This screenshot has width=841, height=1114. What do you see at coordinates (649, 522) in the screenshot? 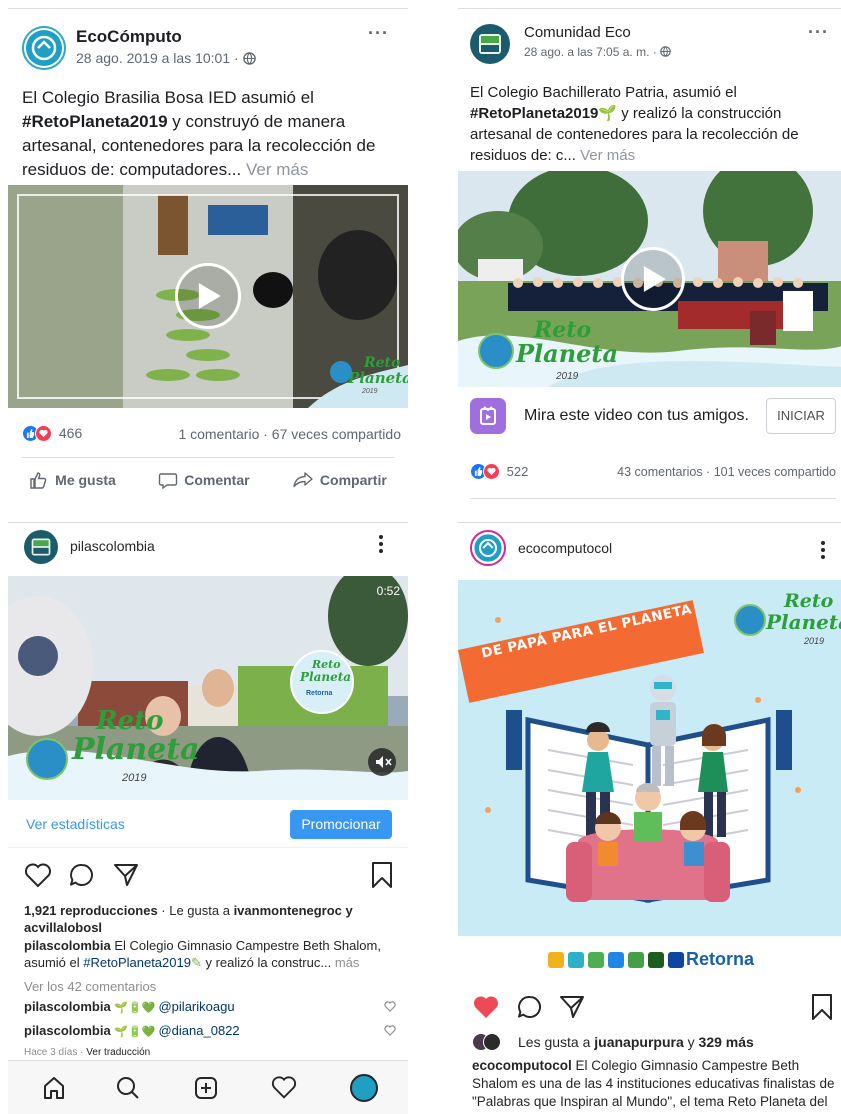
I see `divider` at bounding box center [649, 522].